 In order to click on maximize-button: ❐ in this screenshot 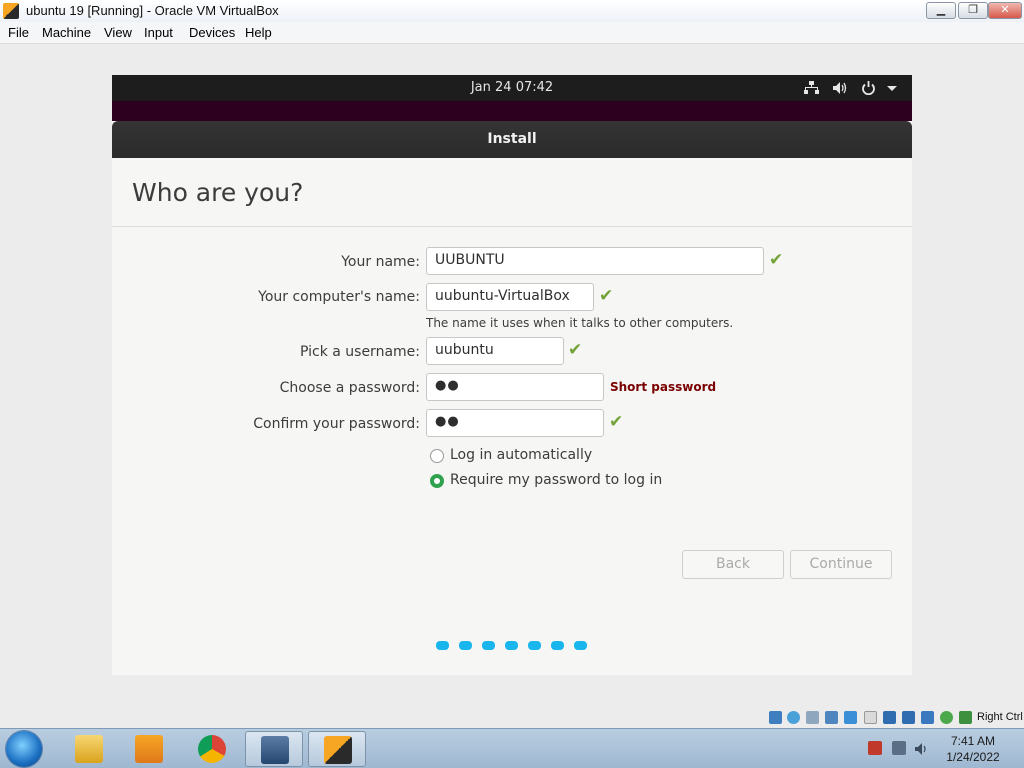, I will do `click(973, 10)`.